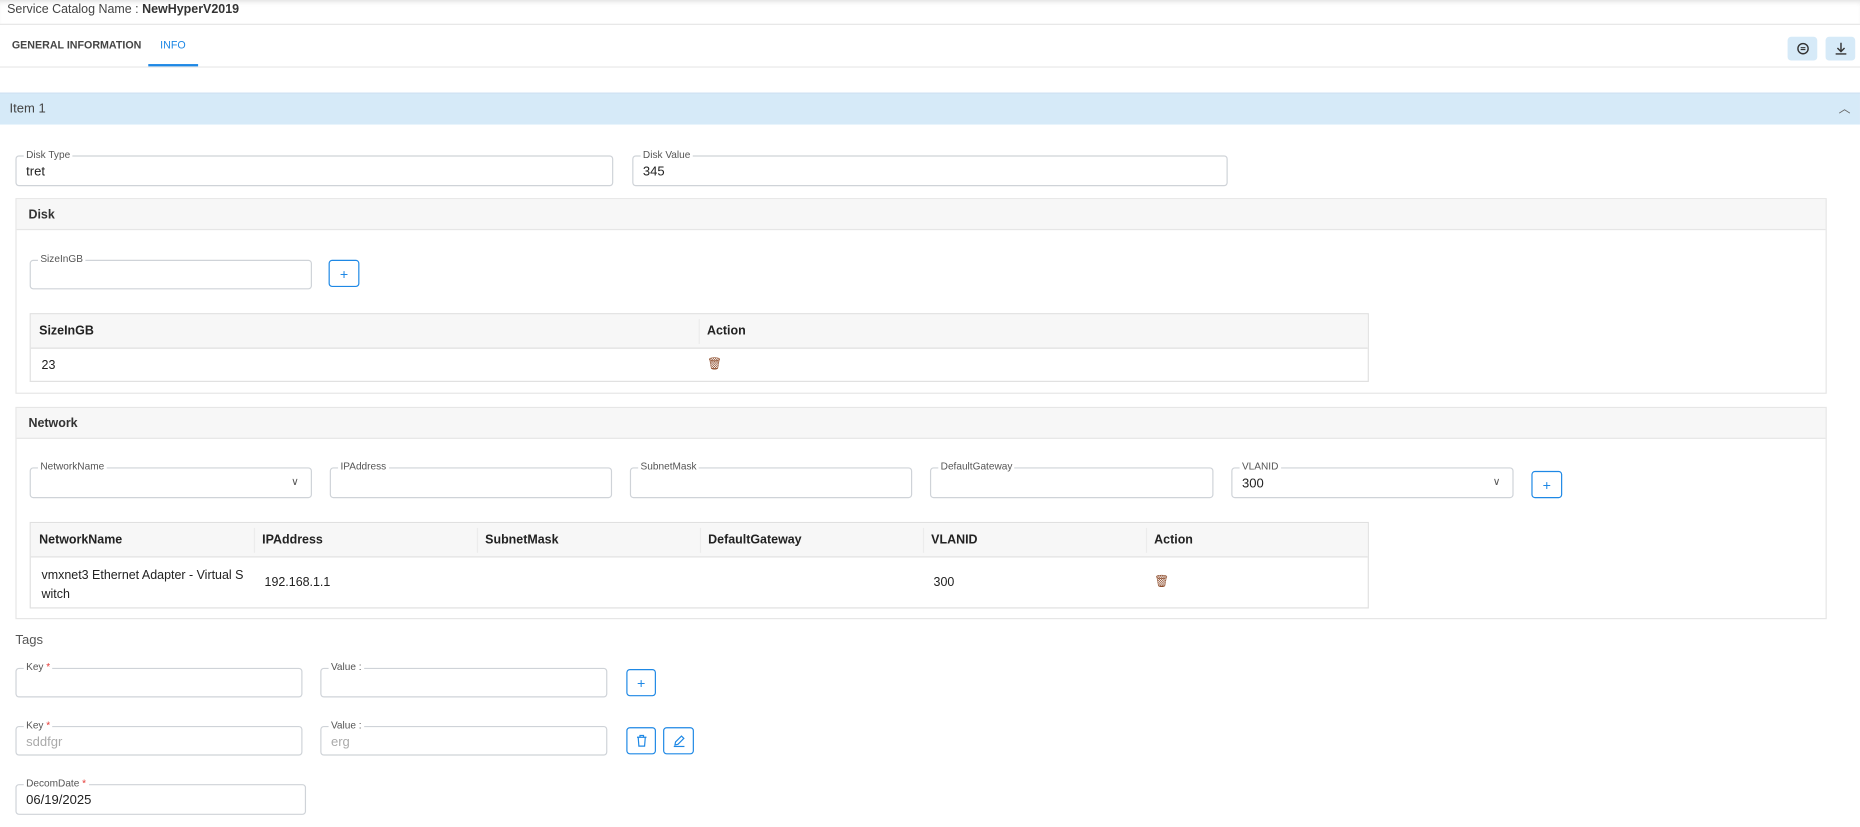  Describe the element at coordinates (976, 467) in the screenshot. I see `default-gateway-label: DefaultGateway` at that location.